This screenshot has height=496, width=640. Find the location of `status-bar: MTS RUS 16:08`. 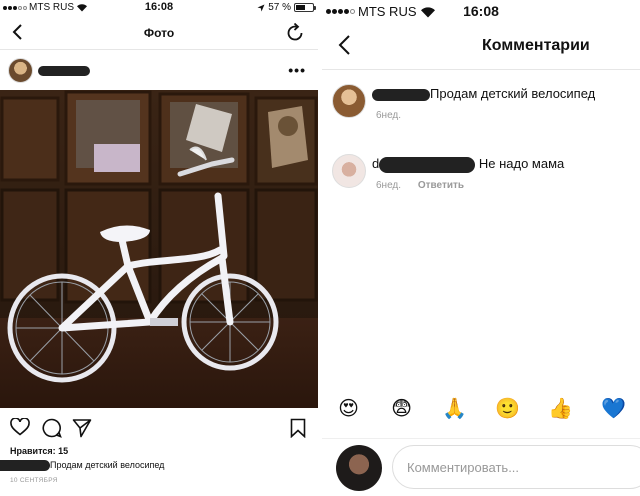

status-bar: MTS RUS 16:08 is located at coordinates (481, 11).